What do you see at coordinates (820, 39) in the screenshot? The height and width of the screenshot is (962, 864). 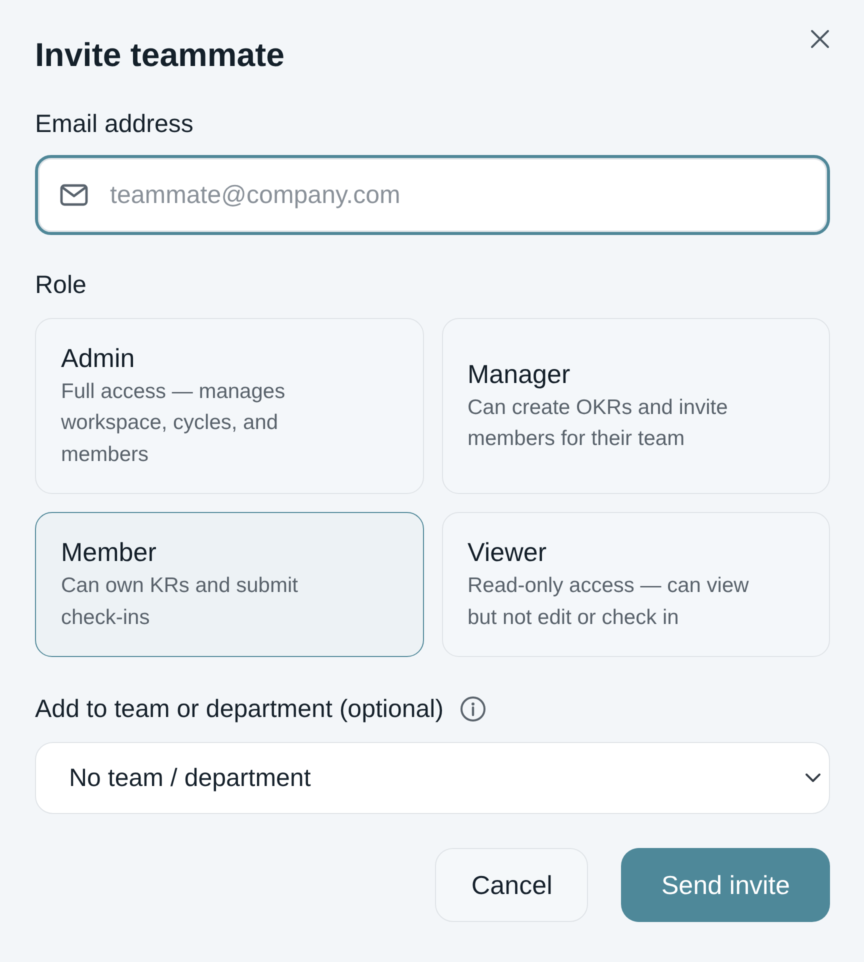 I see `close-icon` at bounding box center [820, 39].